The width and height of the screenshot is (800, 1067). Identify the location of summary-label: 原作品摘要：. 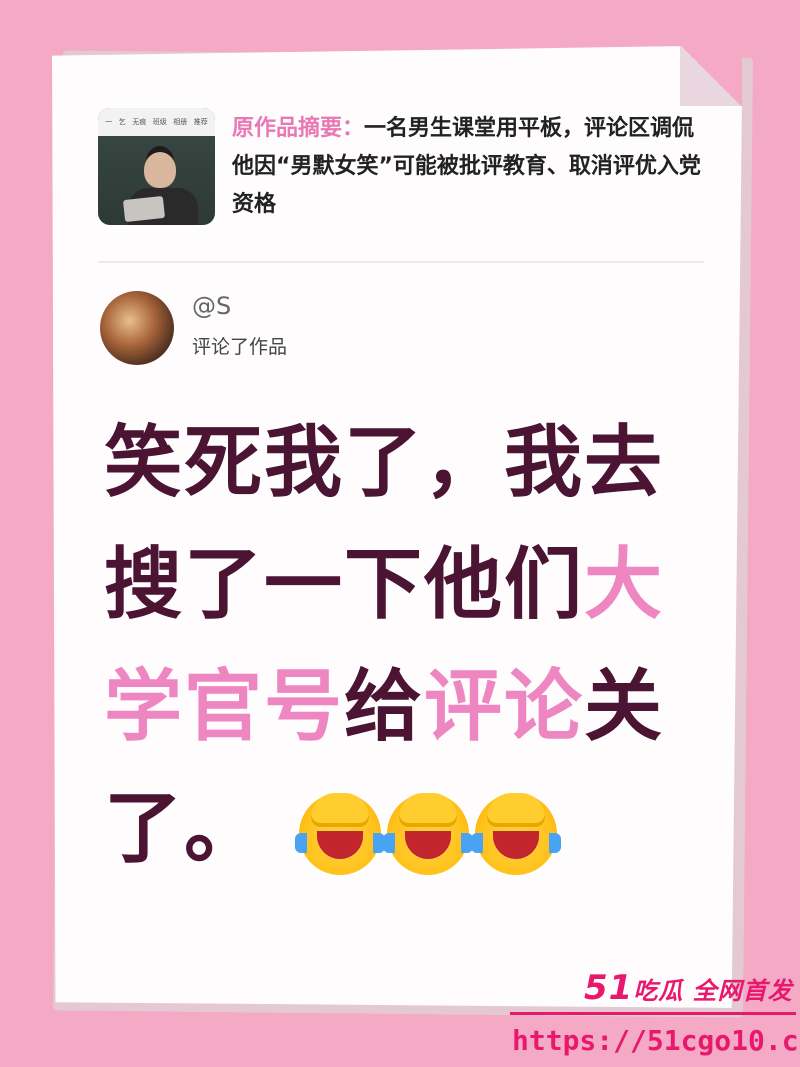
(298, 128).